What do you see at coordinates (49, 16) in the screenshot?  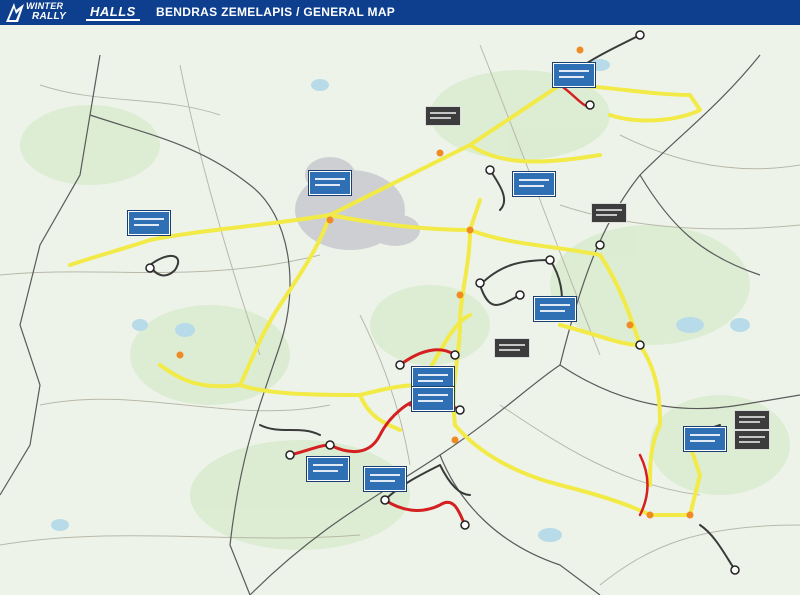 I see `rally-logo-line2: RALLY` at bounding box center [49, 16].